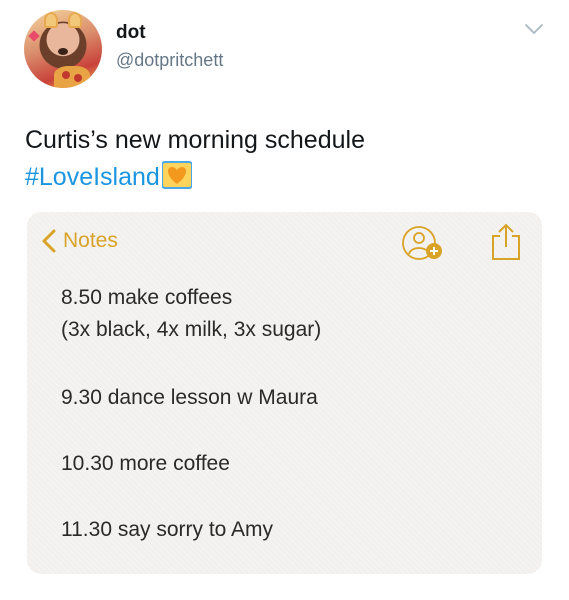 The image size is (569, 600). What do you see at coordinates (285, 177) in the screenshot?
I see `hashtag-line: #LoveIsland` at bounding box center [285, 177].